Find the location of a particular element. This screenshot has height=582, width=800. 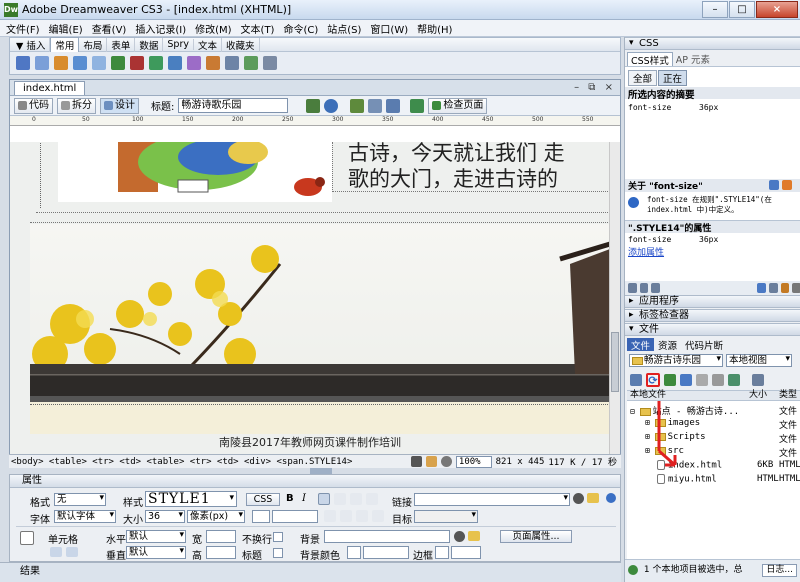

menu-text: 文本(T) is located at coordinates (258, 28).